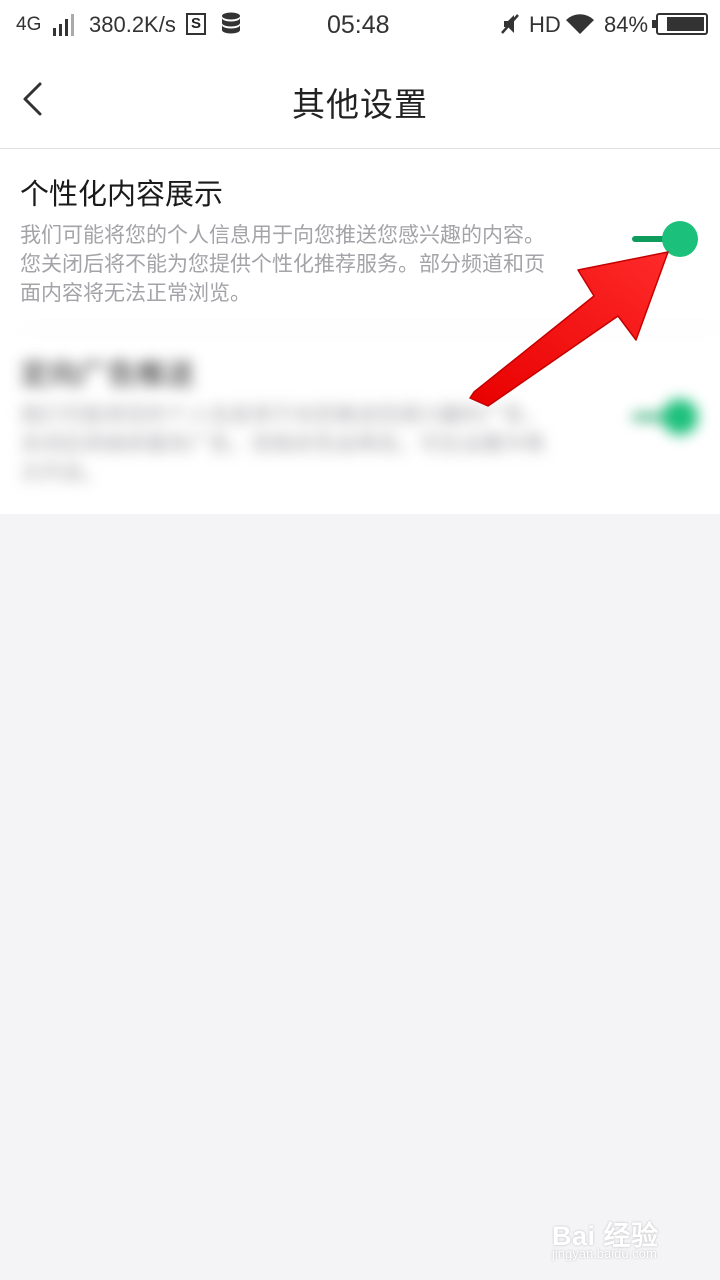  What do you see at coordinates (545, 24) in the screenshot?
I see `hd-indicator: HD` at bounding box center [545, 24].